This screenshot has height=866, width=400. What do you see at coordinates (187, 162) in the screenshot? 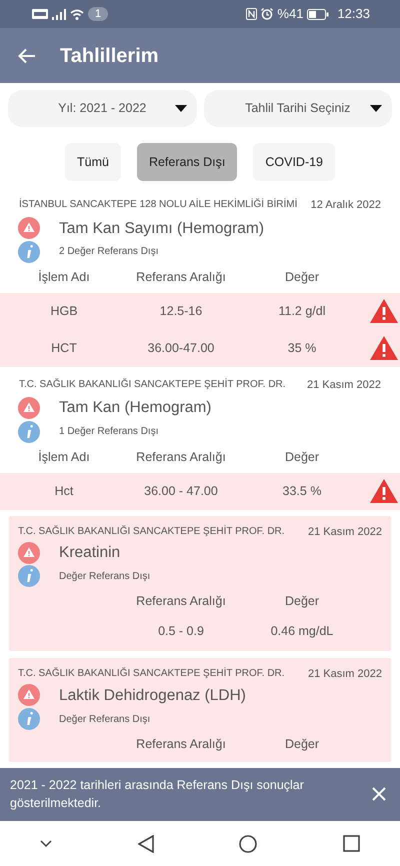
I see `filter-tab: Referans Dışı` at bounding box center [187, 162].